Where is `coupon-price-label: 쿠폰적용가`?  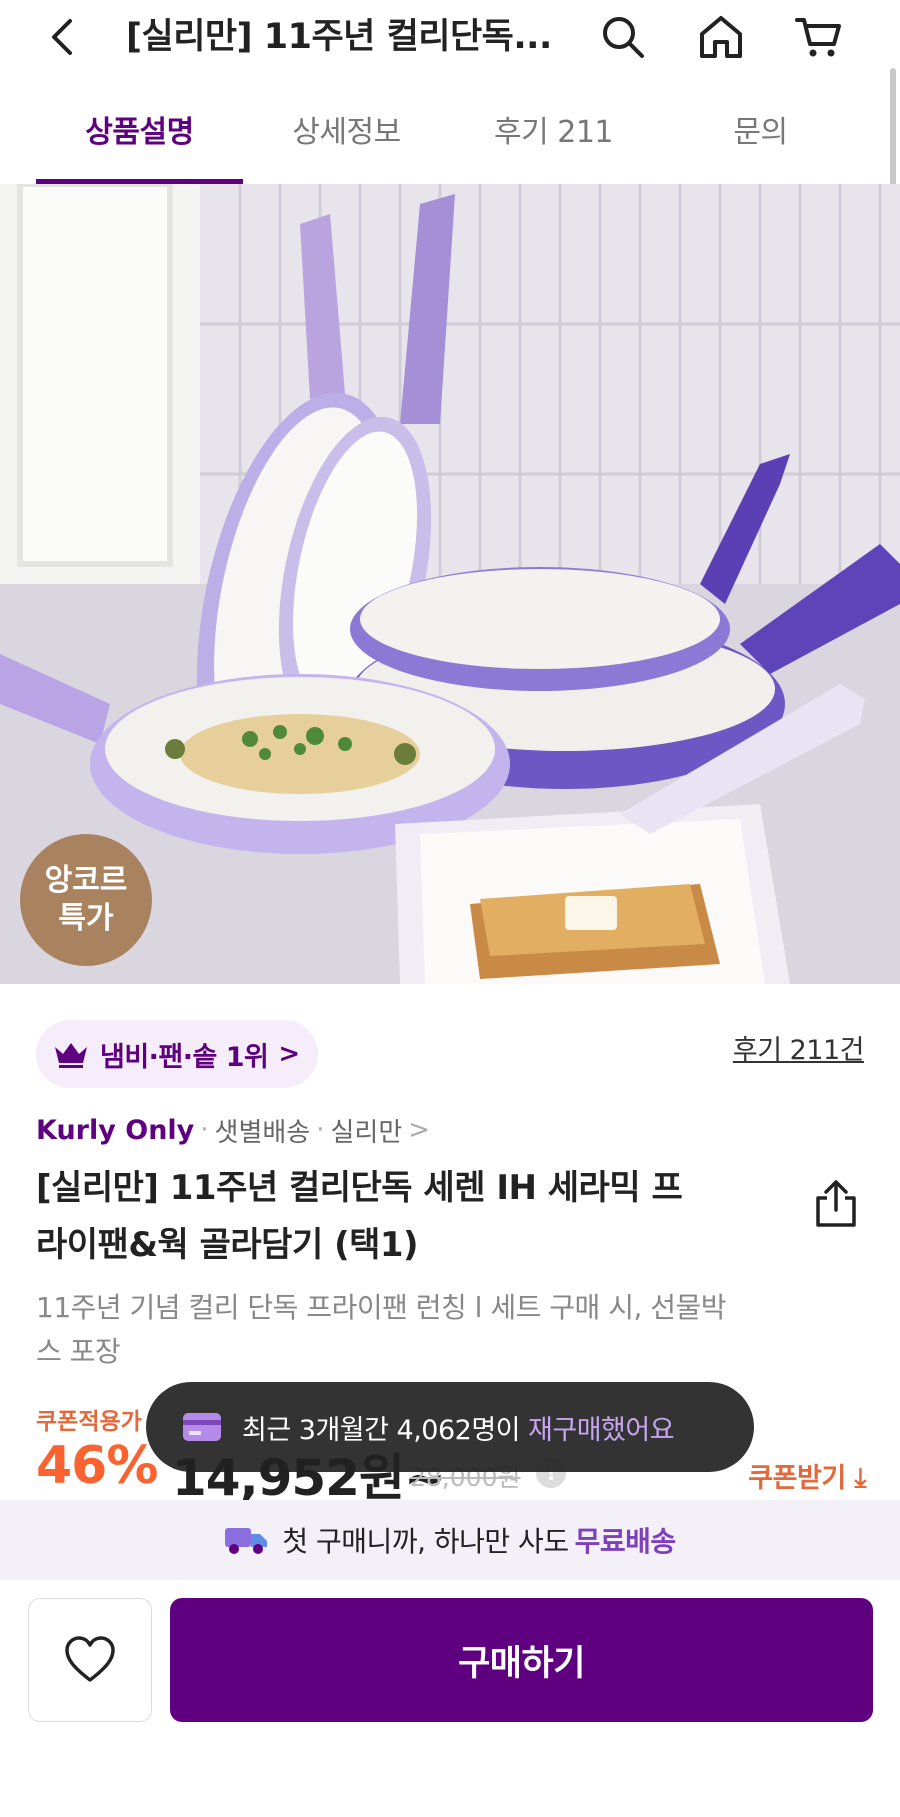
coupon-price-label: 쿠폰적용가 is located at coordinates (89, 1422).